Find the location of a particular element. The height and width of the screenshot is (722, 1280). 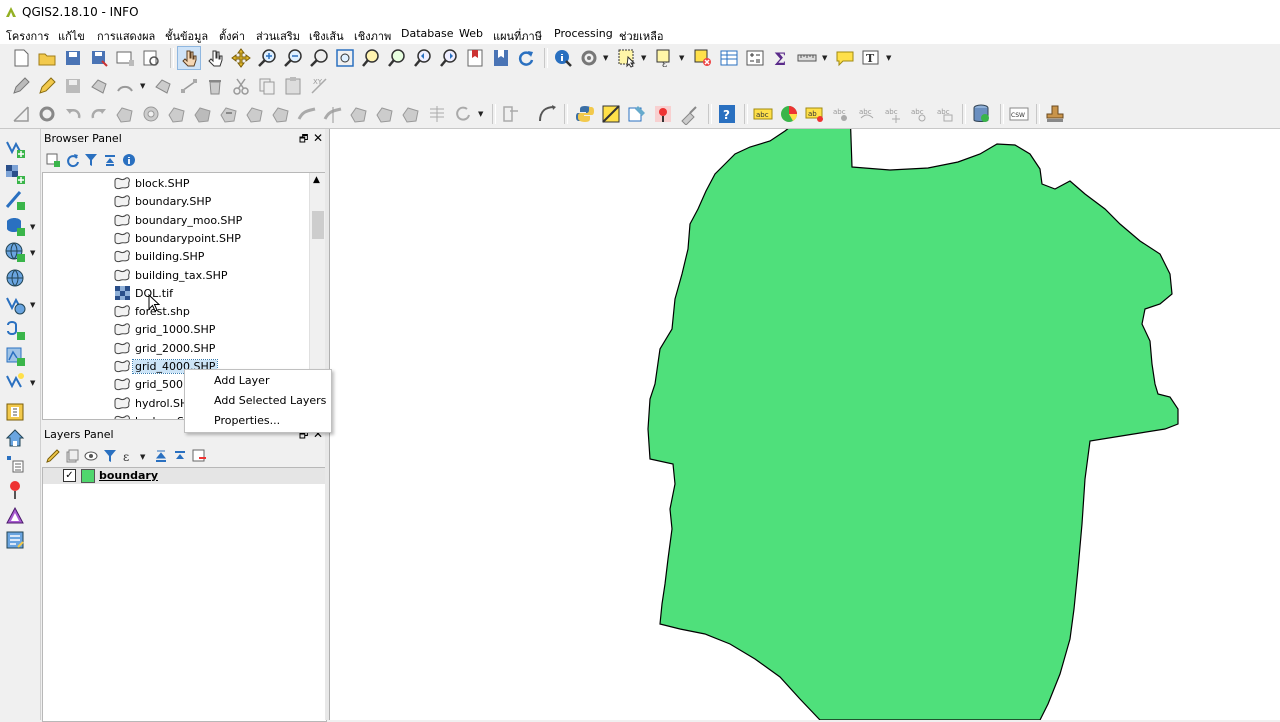

open-project-icon is located at coordinates (47, 58).